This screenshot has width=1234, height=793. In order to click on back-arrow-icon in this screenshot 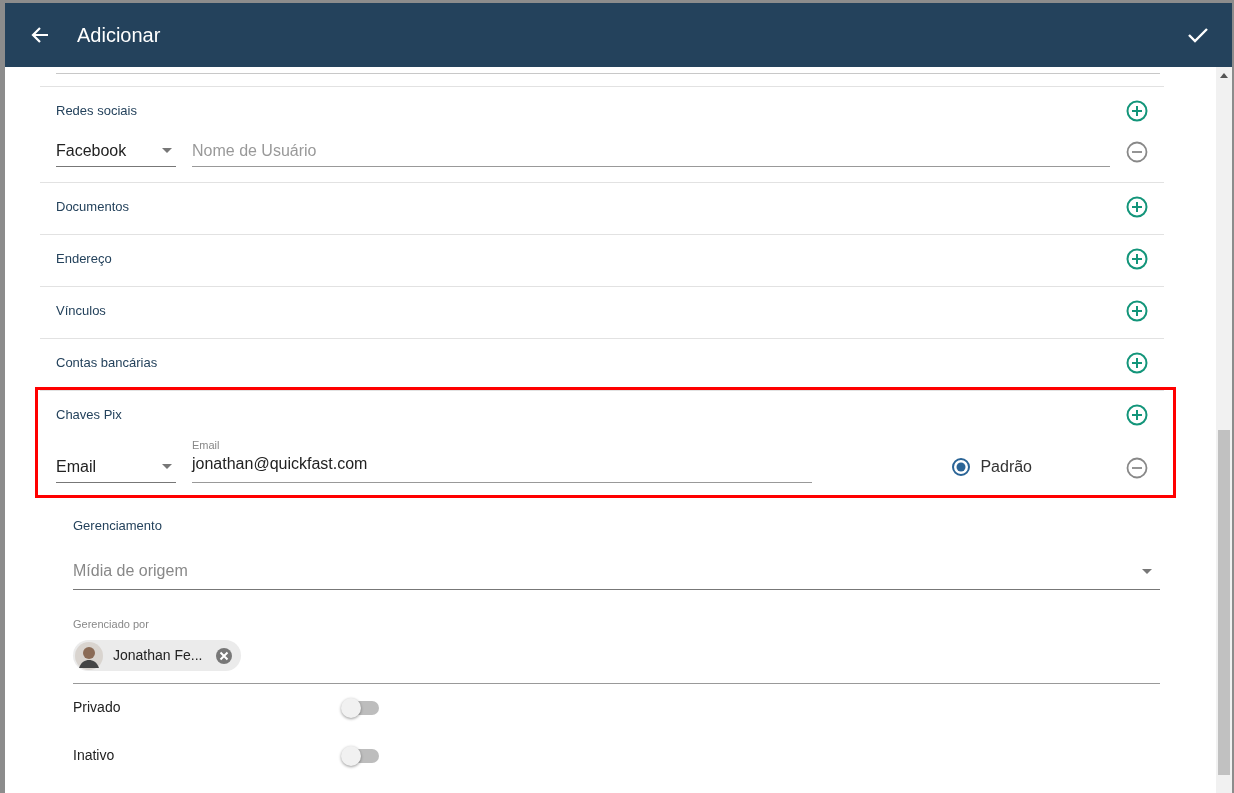, I will do `click(40, 35)`.